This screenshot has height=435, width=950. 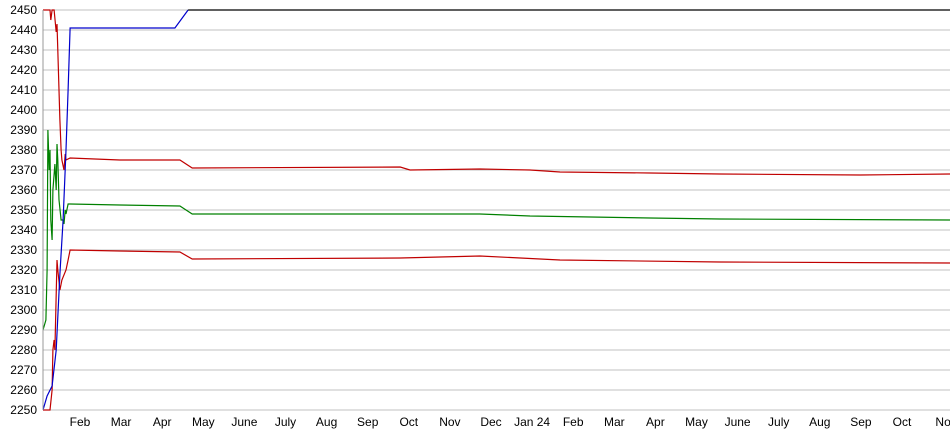 What do you see at coordinates (23, 190) in the screenshot?
I see `y-tick-label: 2360` at bounding box center [23, 190].